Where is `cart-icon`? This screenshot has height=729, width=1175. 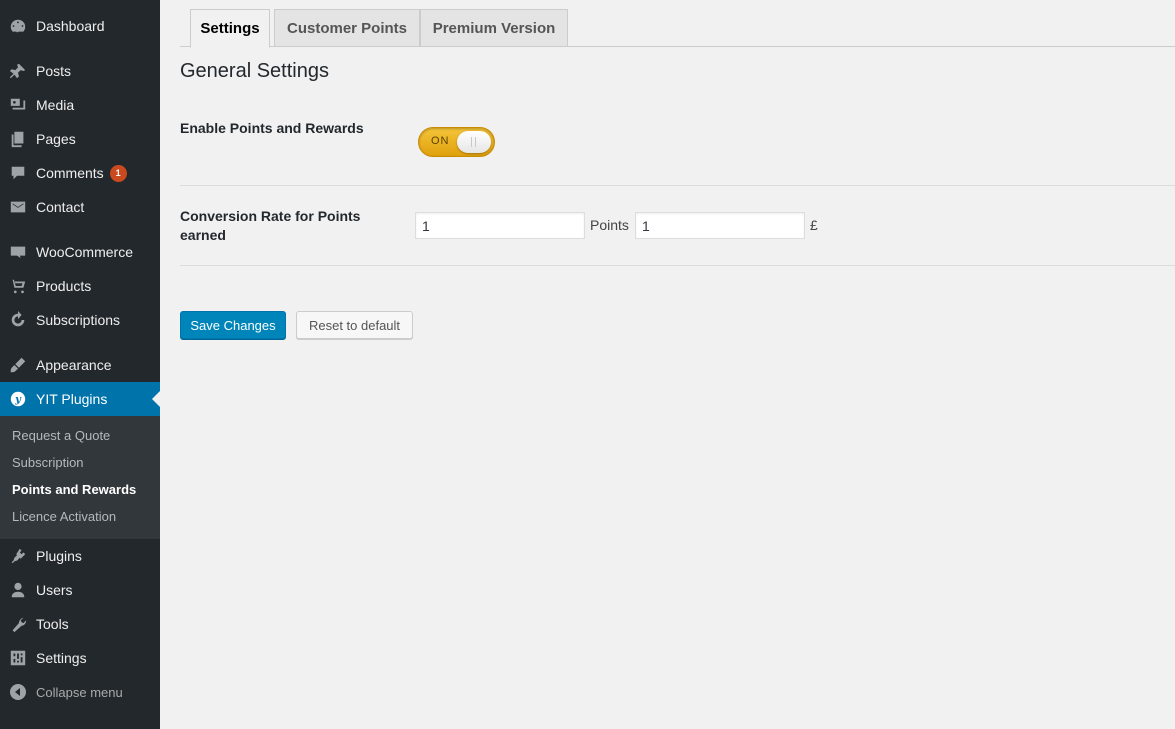
cart-icon is located at coordinates (18, 286).